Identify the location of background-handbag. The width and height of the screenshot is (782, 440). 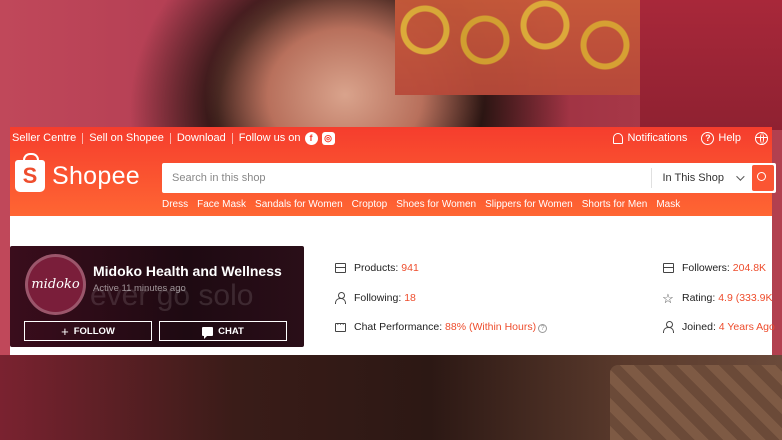
(696, 402).